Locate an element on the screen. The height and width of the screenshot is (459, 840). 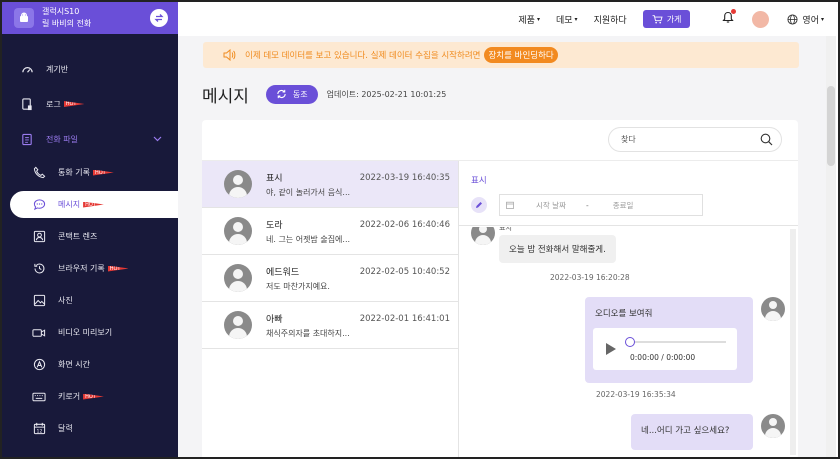
play-icon is located at coordinates (611, 350).